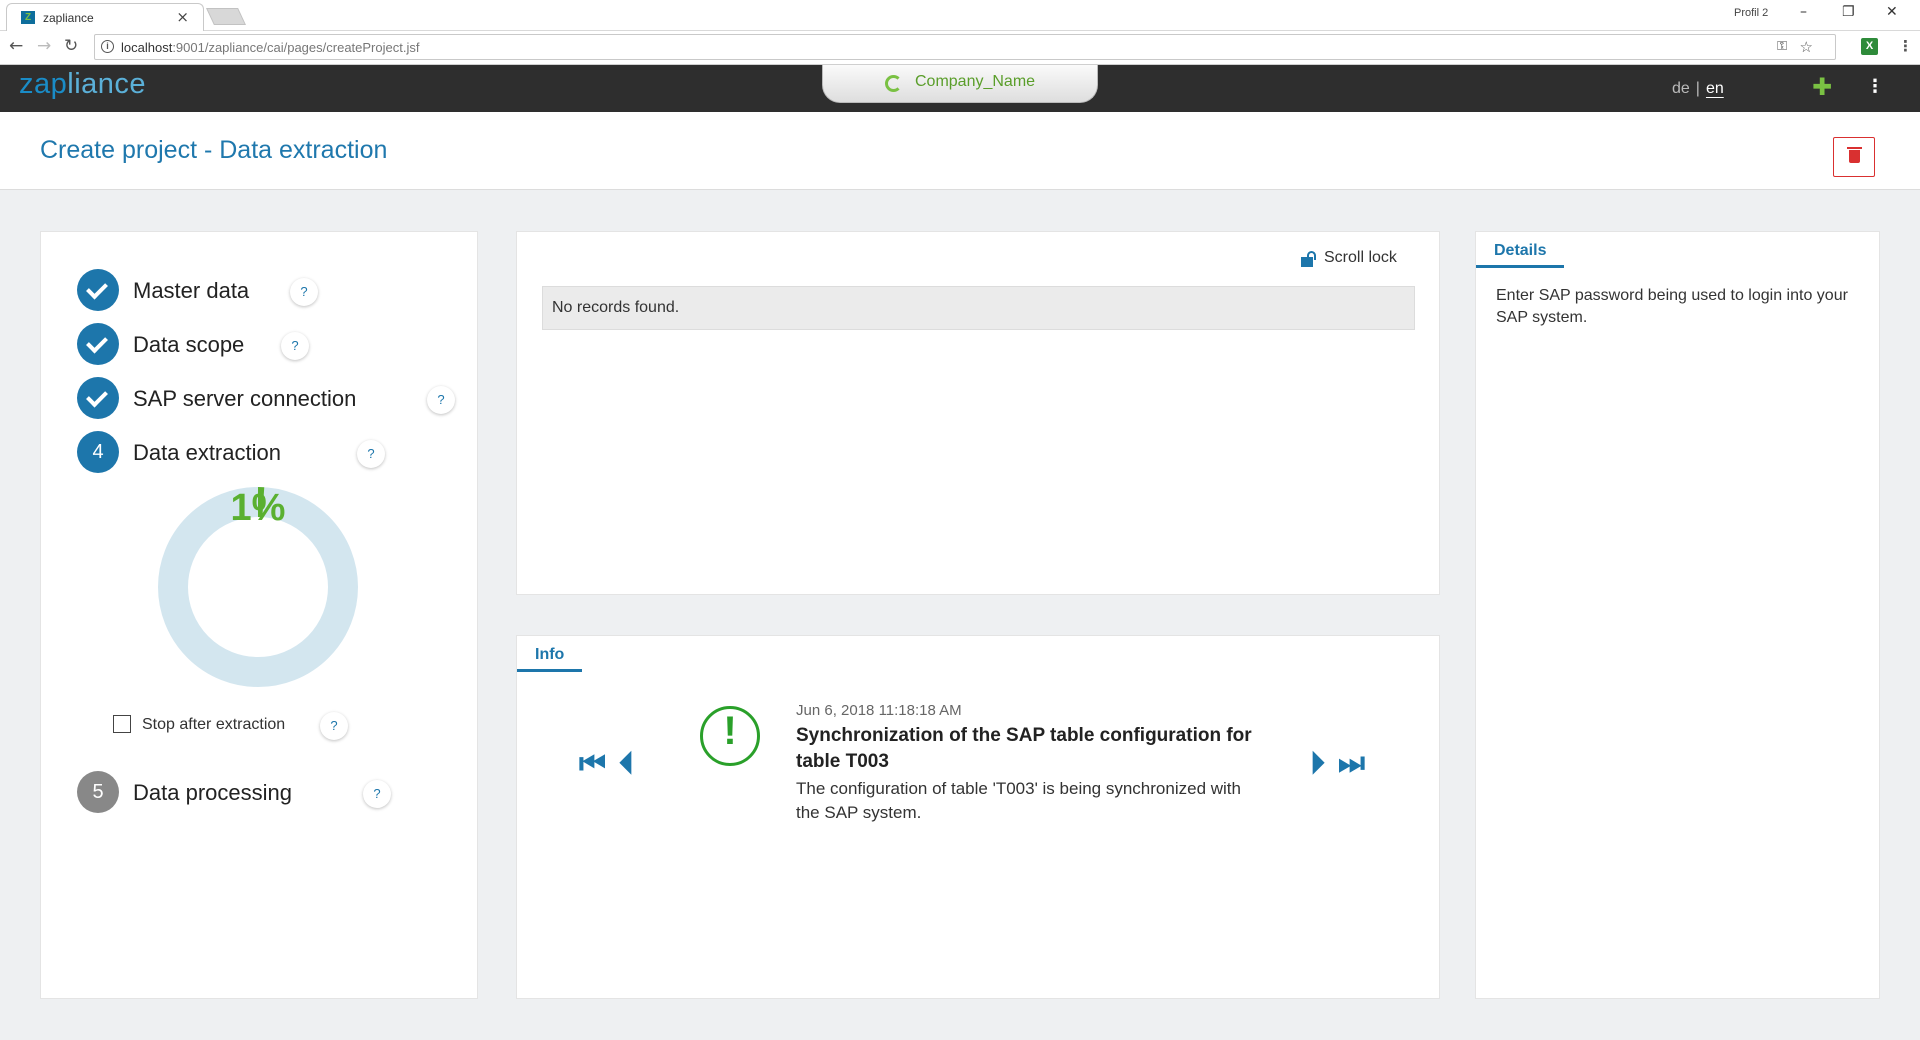  I want to click on stop-after-extraction-label: Stop after extraction, so click(214, 724).